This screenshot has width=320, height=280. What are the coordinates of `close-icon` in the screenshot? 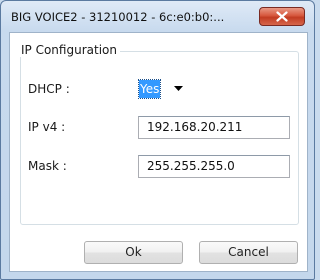 It's located at (282, 16).